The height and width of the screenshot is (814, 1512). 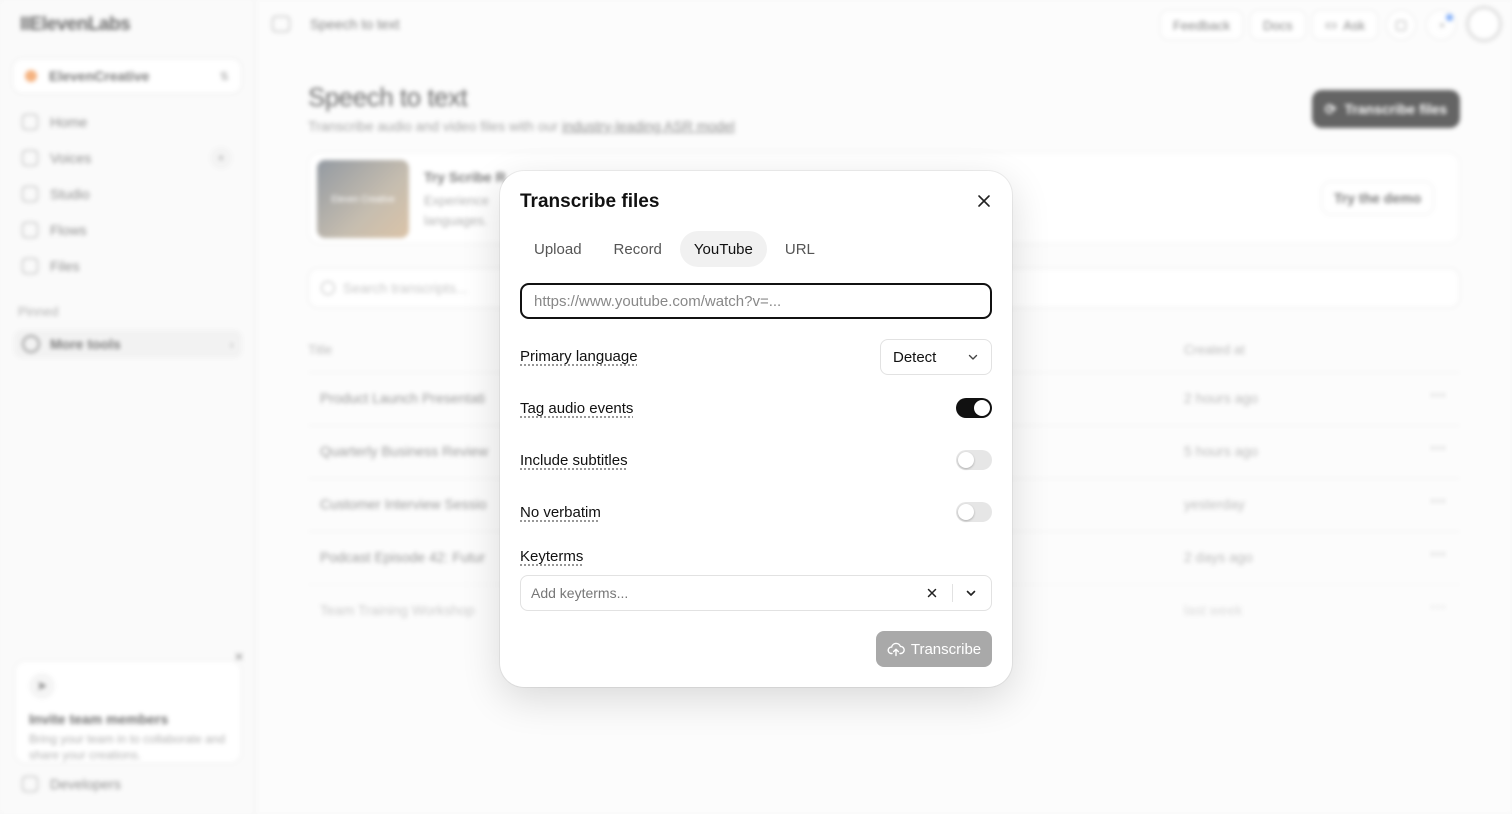 What do you see at coordinates (896, 649) in the screenshot?
I see `upload-cloud-icon` at bounding box center [896, 649].